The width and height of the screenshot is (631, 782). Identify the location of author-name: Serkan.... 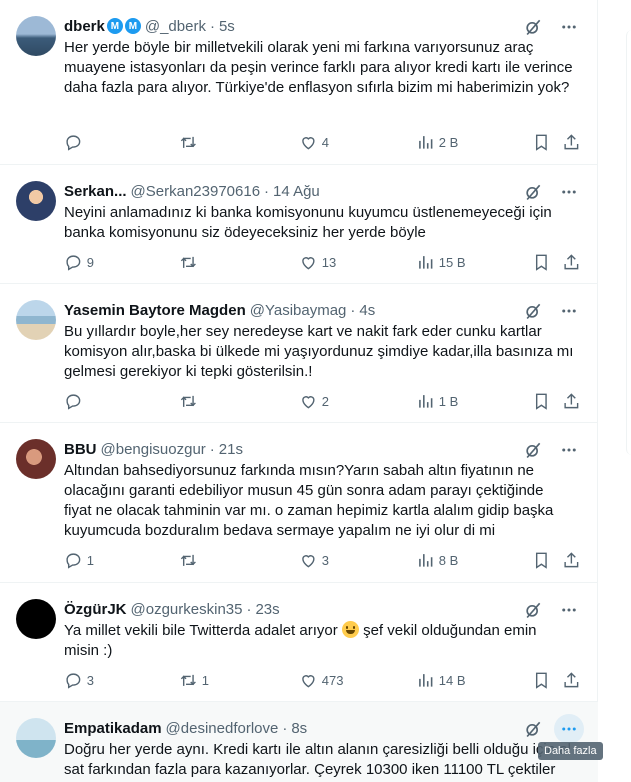
(95, 191).